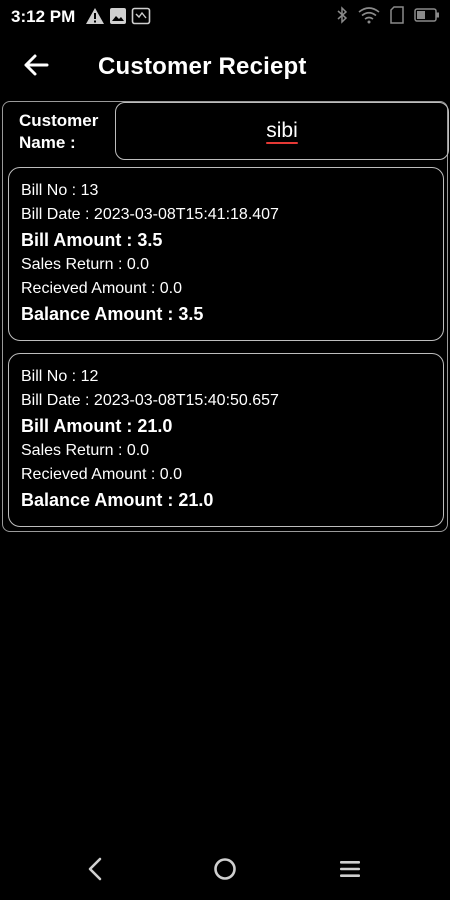 The height and width of the screenshot is (900, 450). Describe the element at coordinates (43, 16) in the screenshot. I see `status-time: 3:12 PM` at that location.